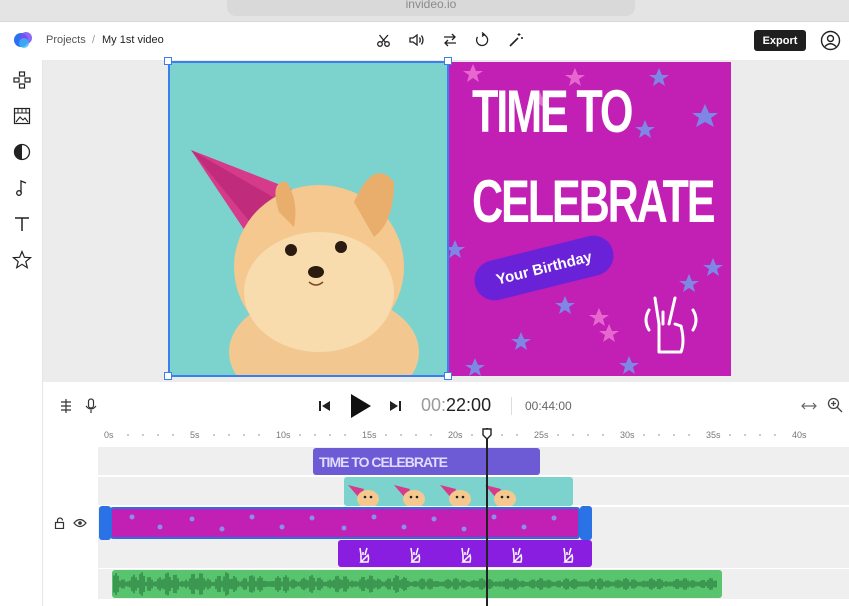 This screenshot has height=606, width=849. Describe the element at coordinates (325, 406) in the screenshot. I see `skip-back-icon` at that location.